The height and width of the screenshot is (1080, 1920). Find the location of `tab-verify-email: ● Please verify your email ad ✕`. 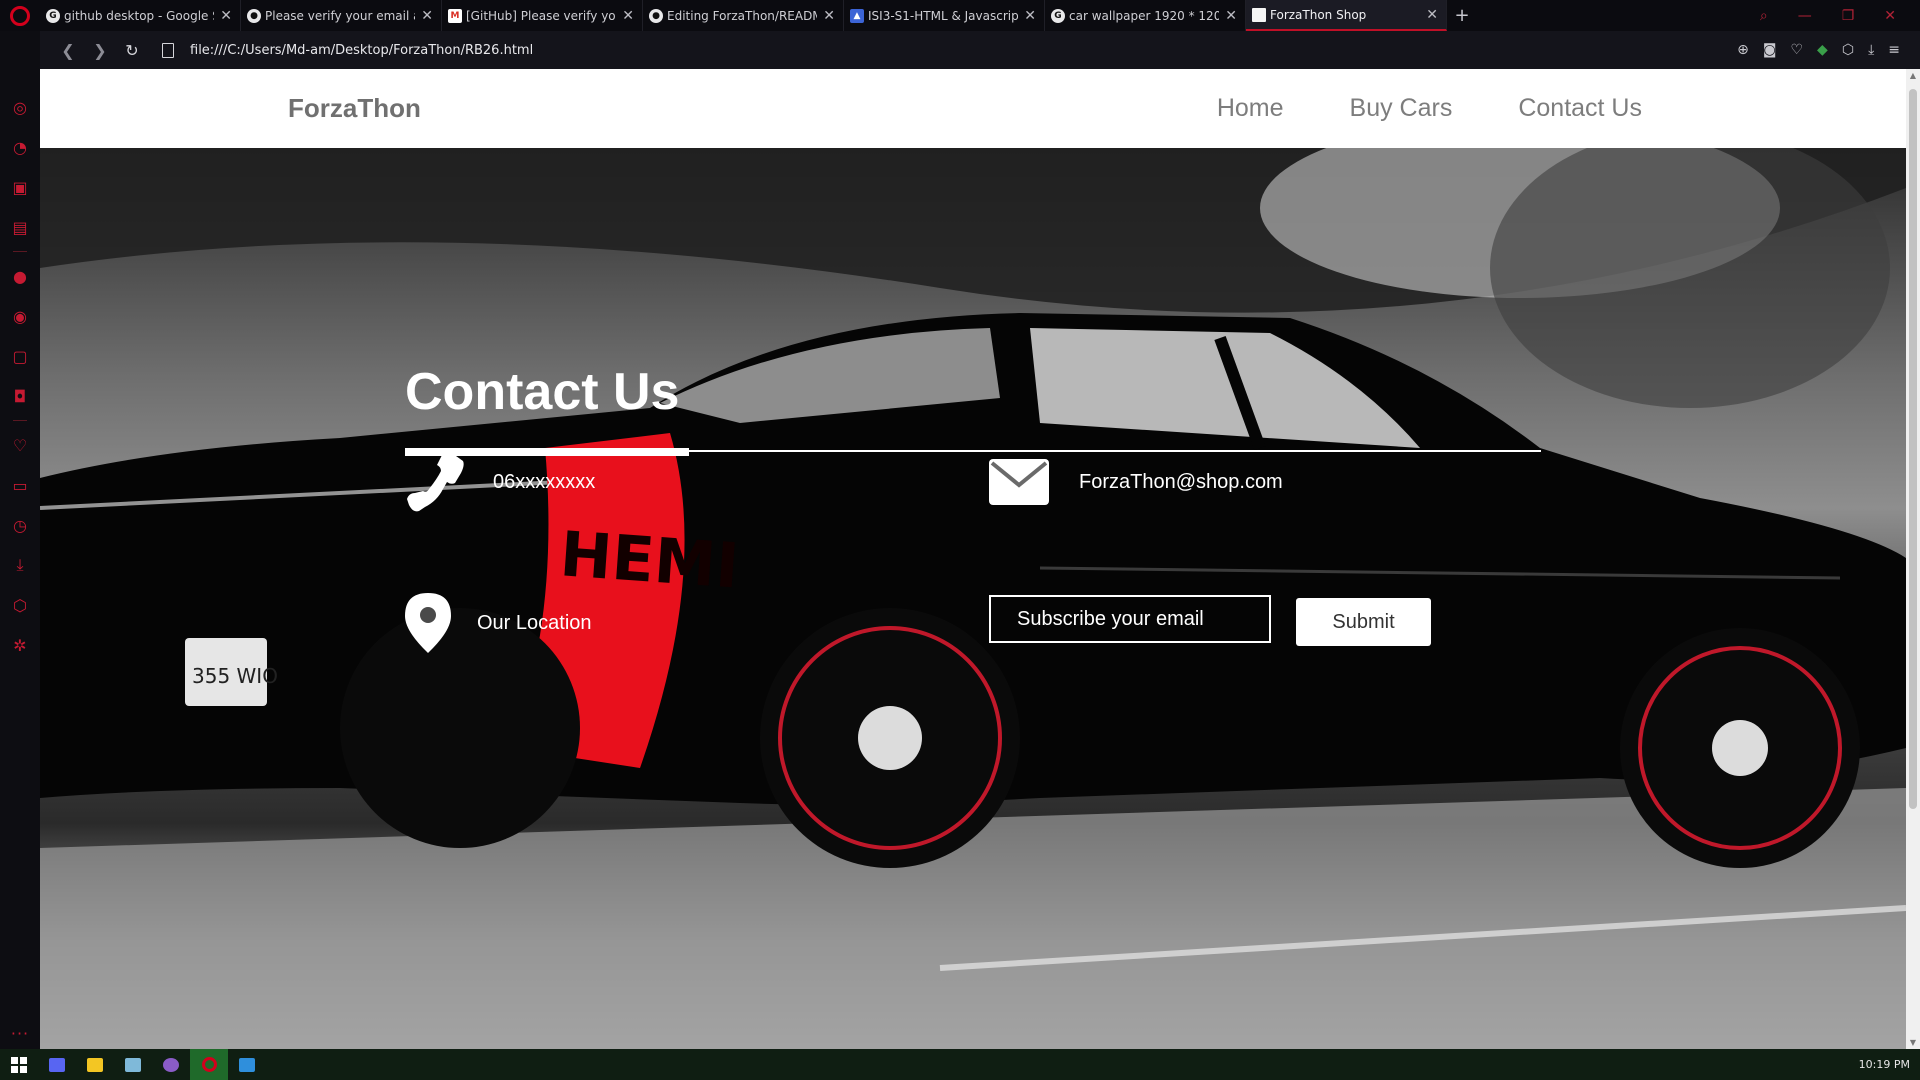

tab-verify-email: ● Please verify your email ad ✕ is located at coordinates (341, 15).